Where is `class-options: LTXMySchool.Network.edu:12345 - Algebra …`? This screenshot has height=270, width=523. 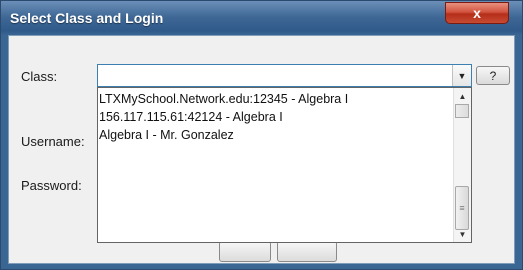 class-options: LTXMySchool.Network.edu:12345 - Algebra … is located at coordinates (223, 117).